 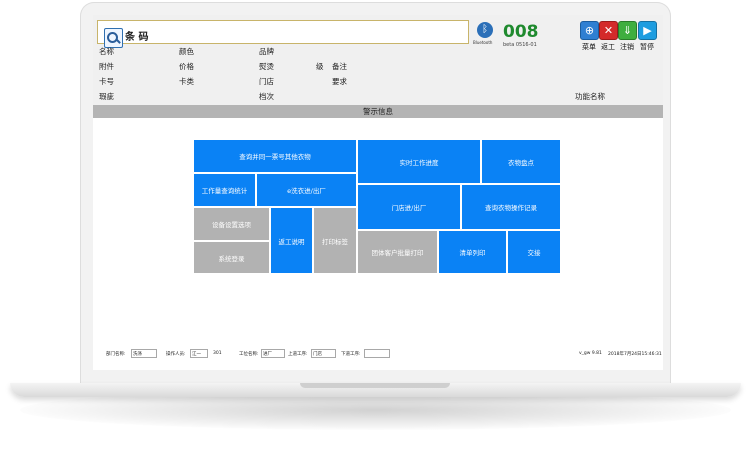 What do you see at coordinates (521, 161) in the screenshot?
I see `tile-inventory: 衣物盘点` at bounding box center [521, 161].